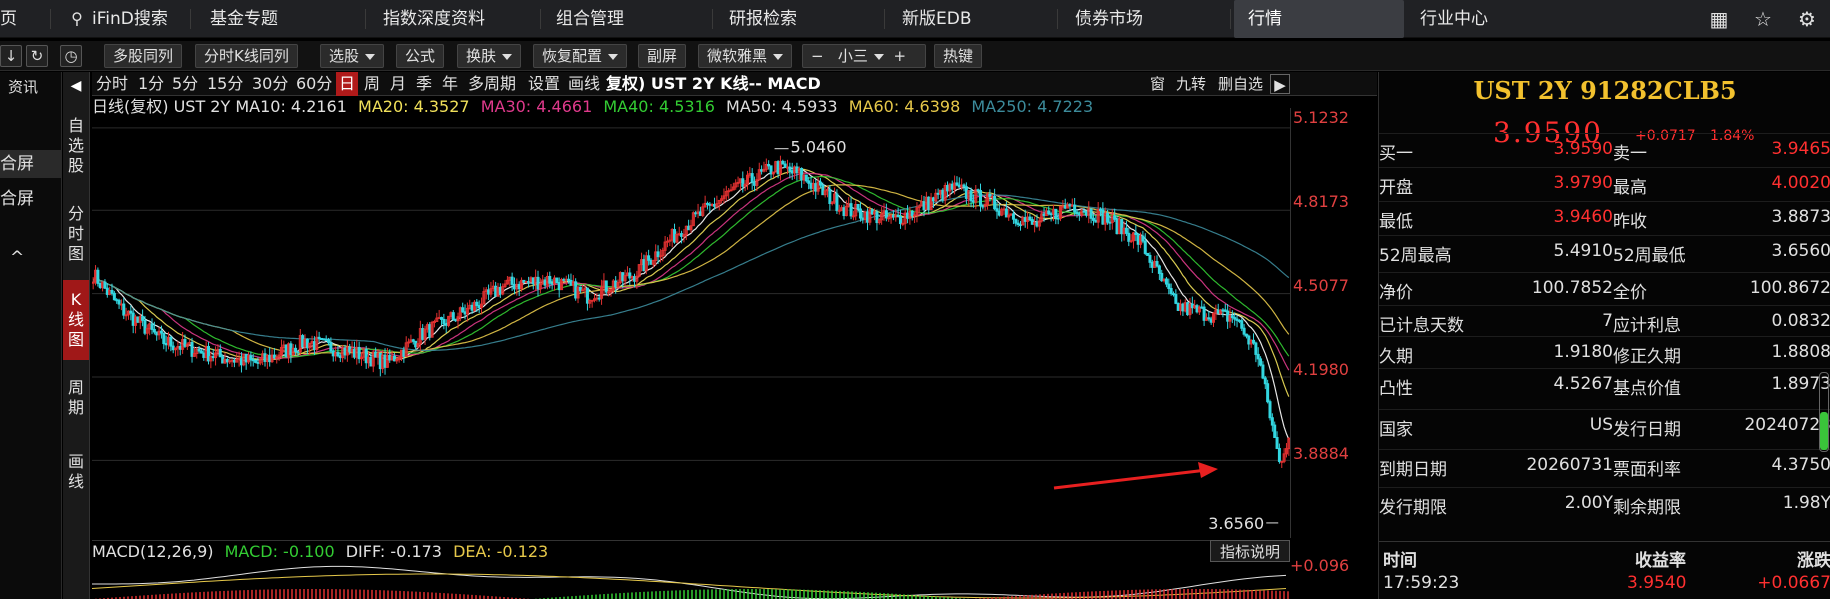  What do you see at coordinates (398, 84) in the screenshot?
I see `period-month: 月` at bounding box center [398, 84].